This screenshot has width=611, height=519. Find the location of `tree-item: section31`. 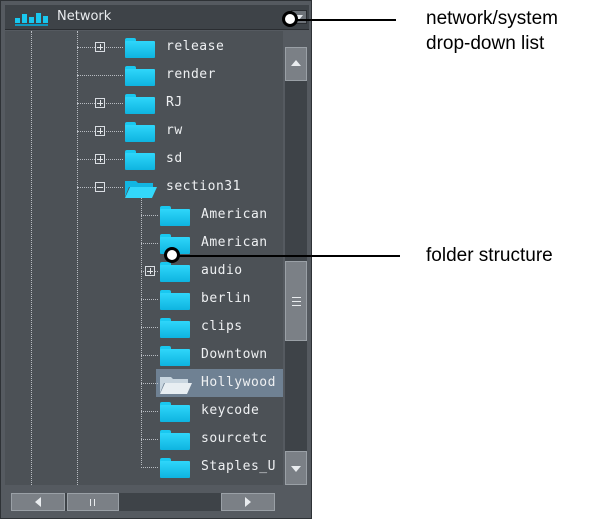

tree-item: section31 is located at coordinates (144, 187).